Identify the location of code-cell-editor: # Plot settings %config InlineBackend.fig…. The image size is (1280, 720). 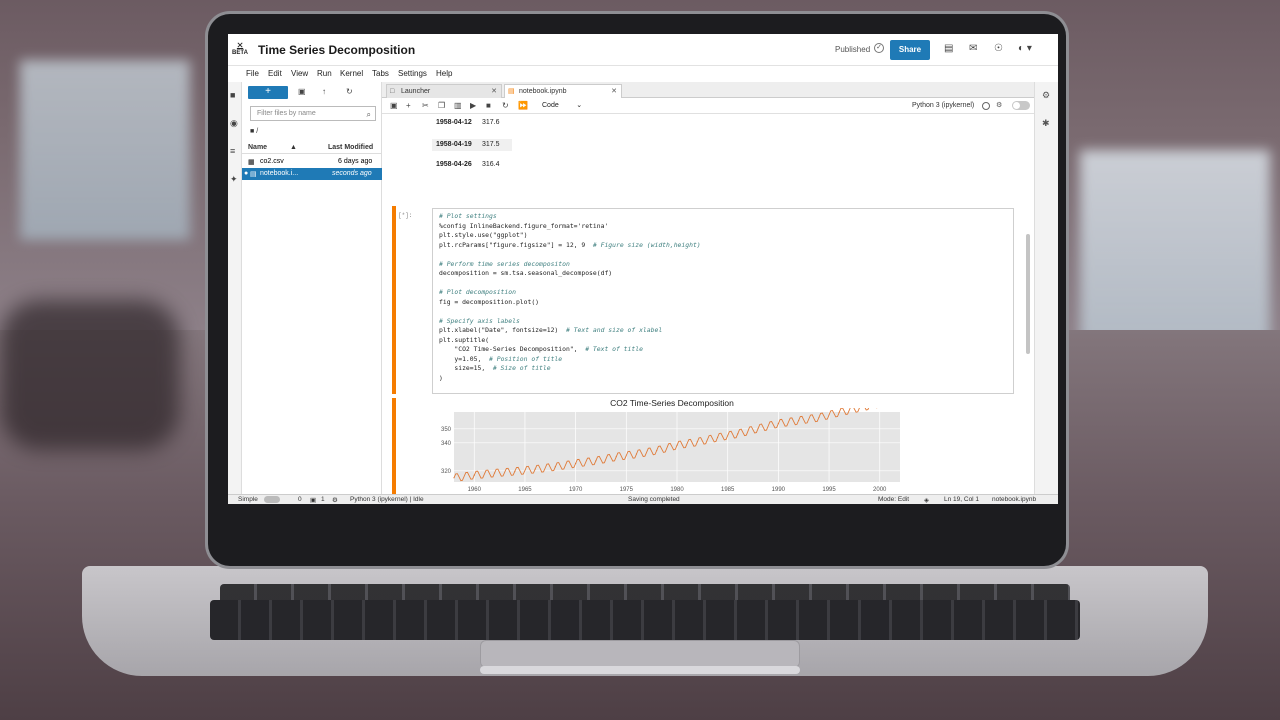
(723, 301).